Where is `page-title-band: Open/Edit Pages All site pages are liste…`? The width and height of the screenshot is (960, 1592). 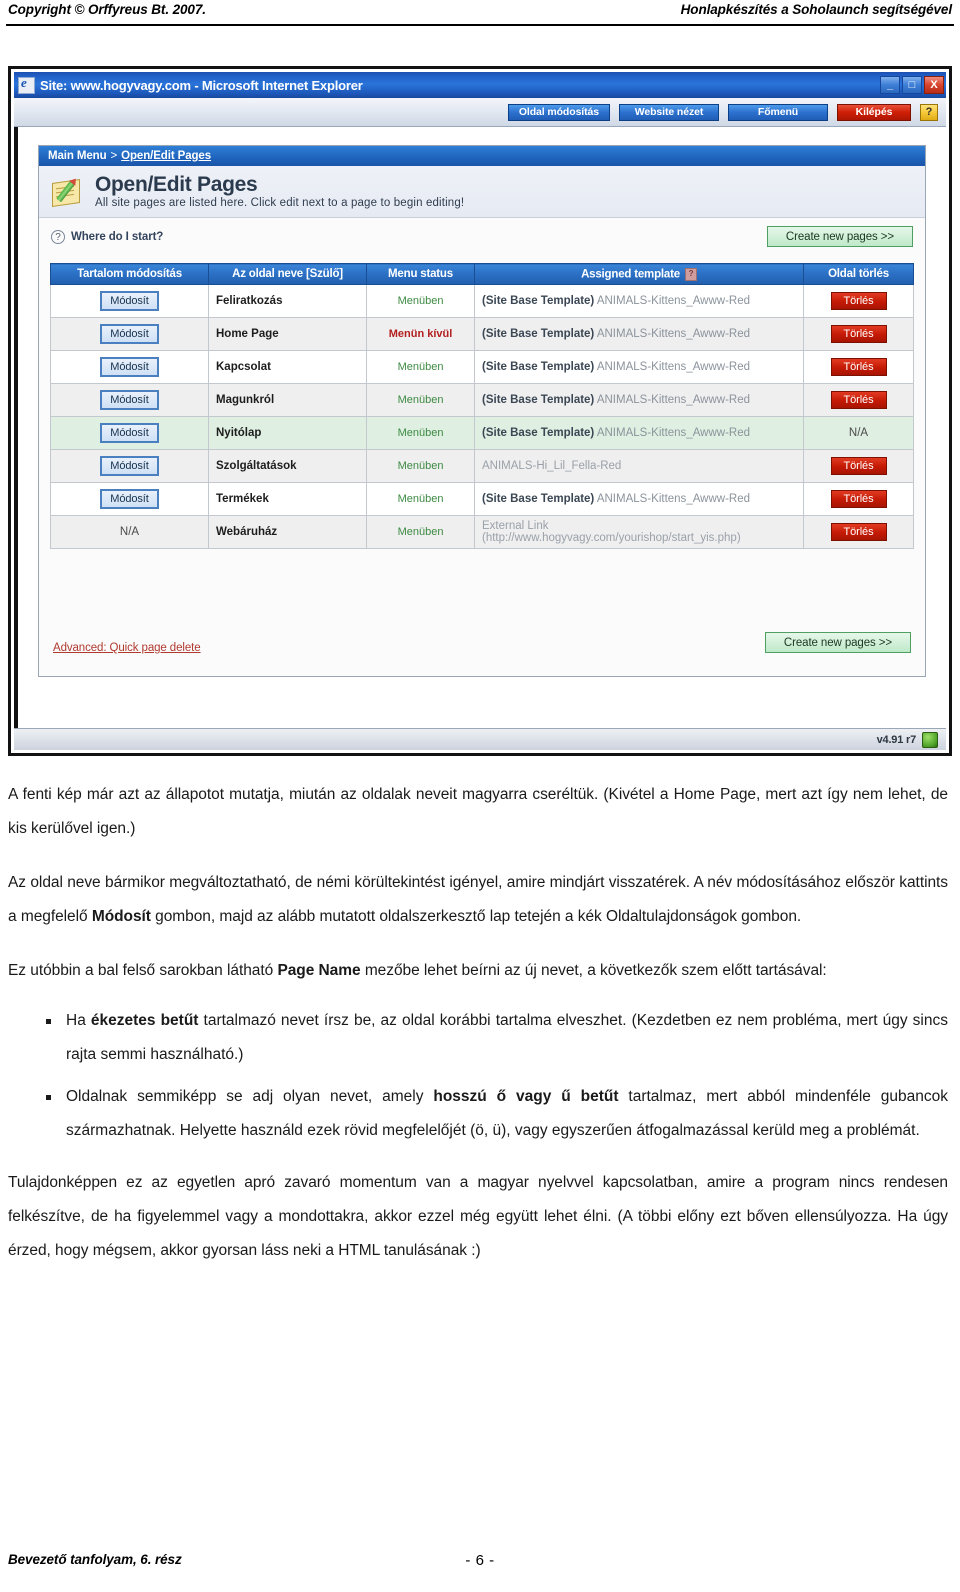 page-title-band: Open/Edit Pages All site pages are liste… is located at coordinates (482, 192).